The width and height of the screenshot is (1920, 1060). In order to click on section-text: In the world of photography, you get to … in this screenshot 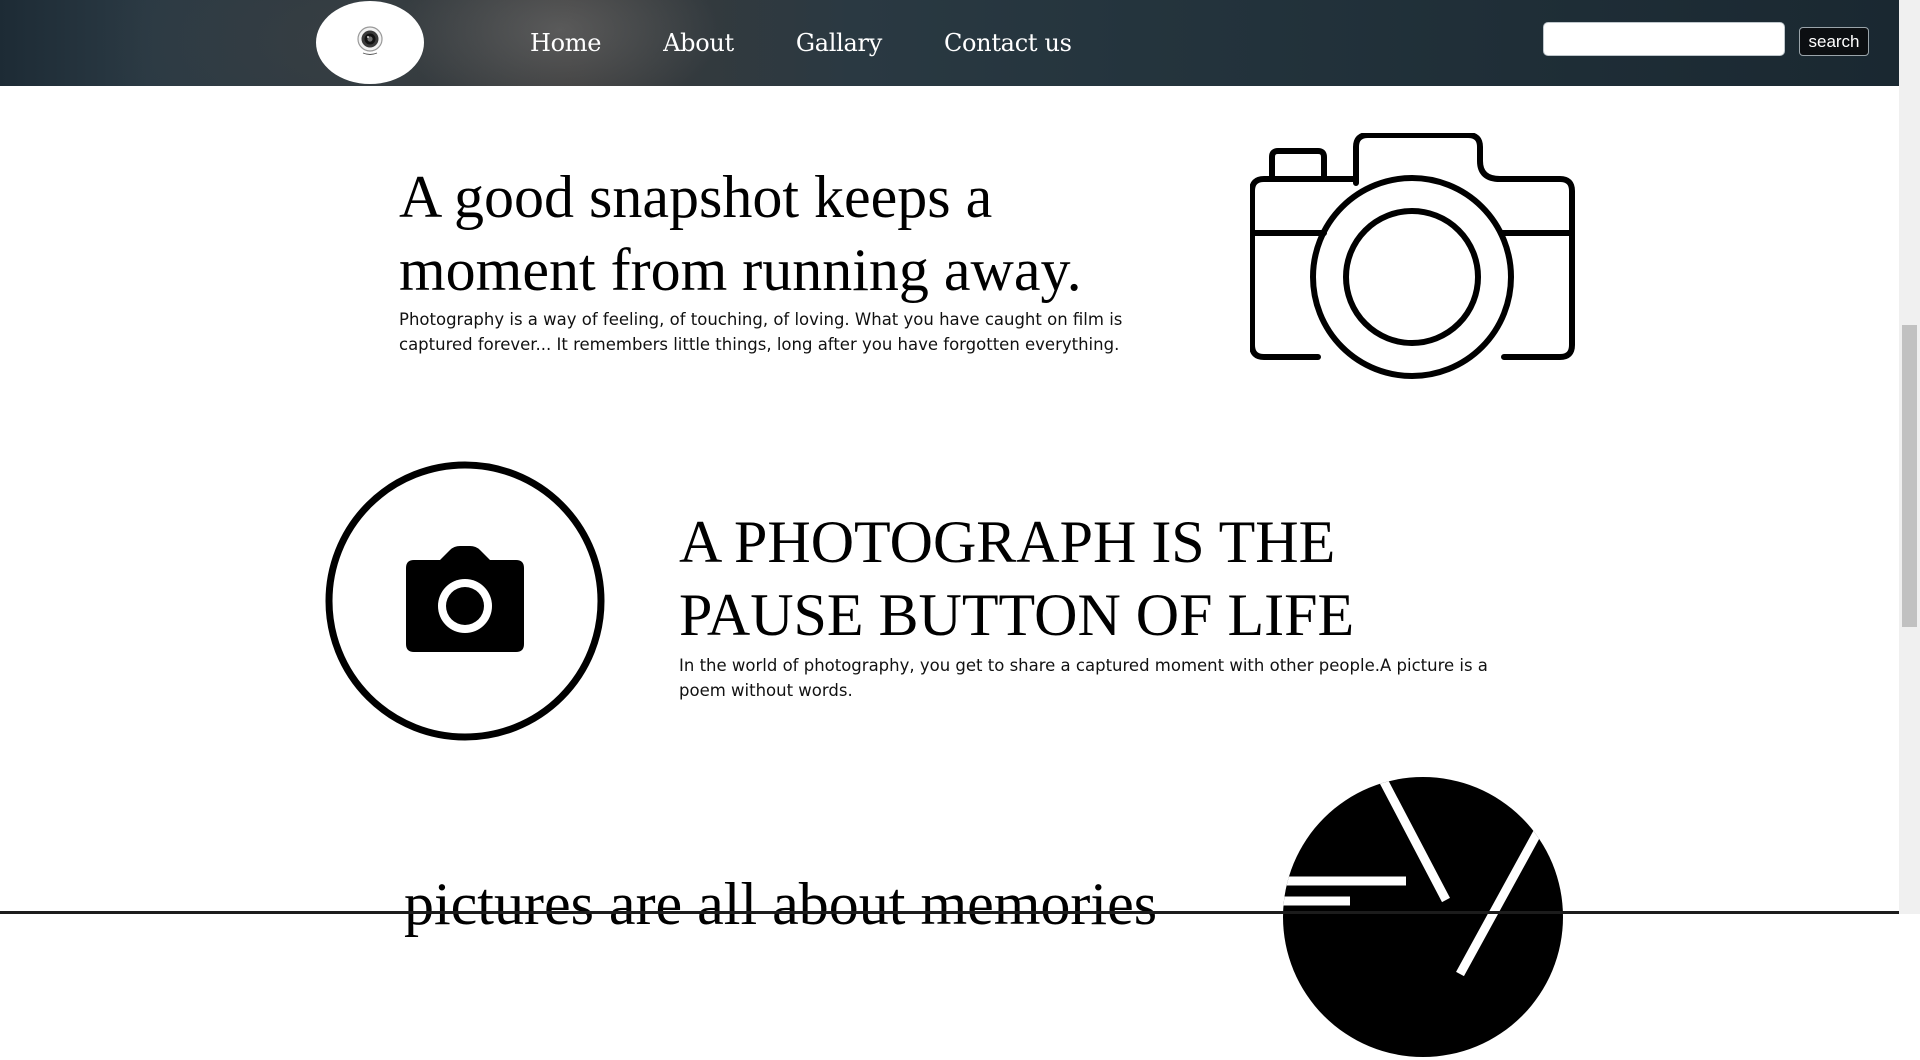, I will do `click(1083, 678)`.